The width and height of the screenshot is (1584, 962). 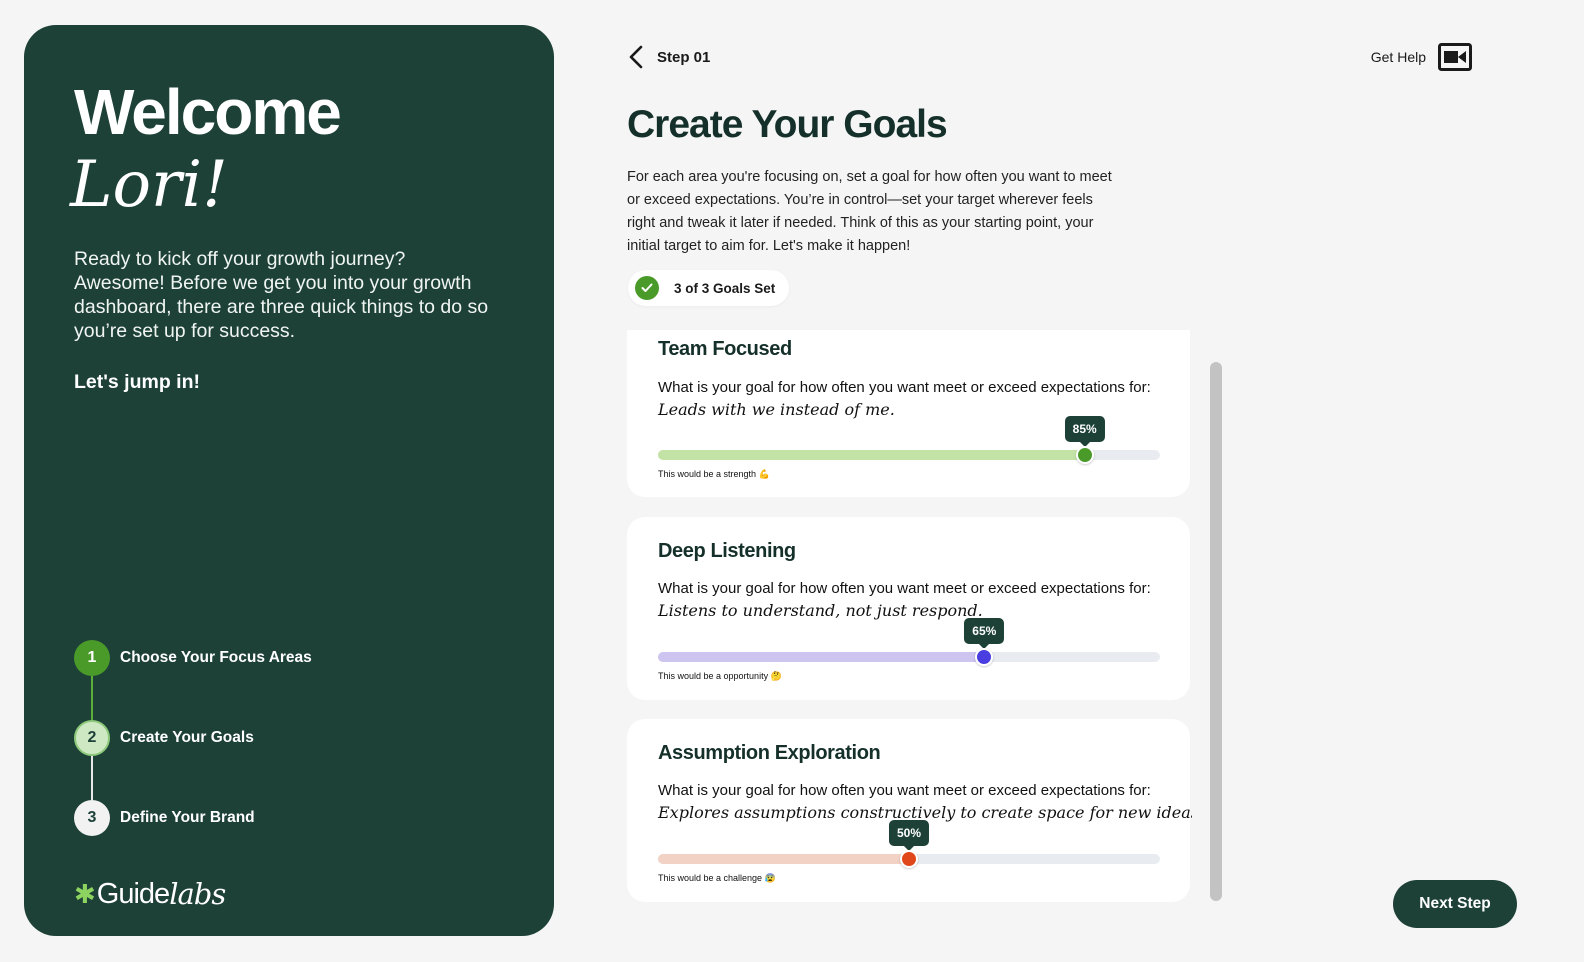 I want to click on asterisk-leaf-icon: ✱, so click(x=85, y=893).